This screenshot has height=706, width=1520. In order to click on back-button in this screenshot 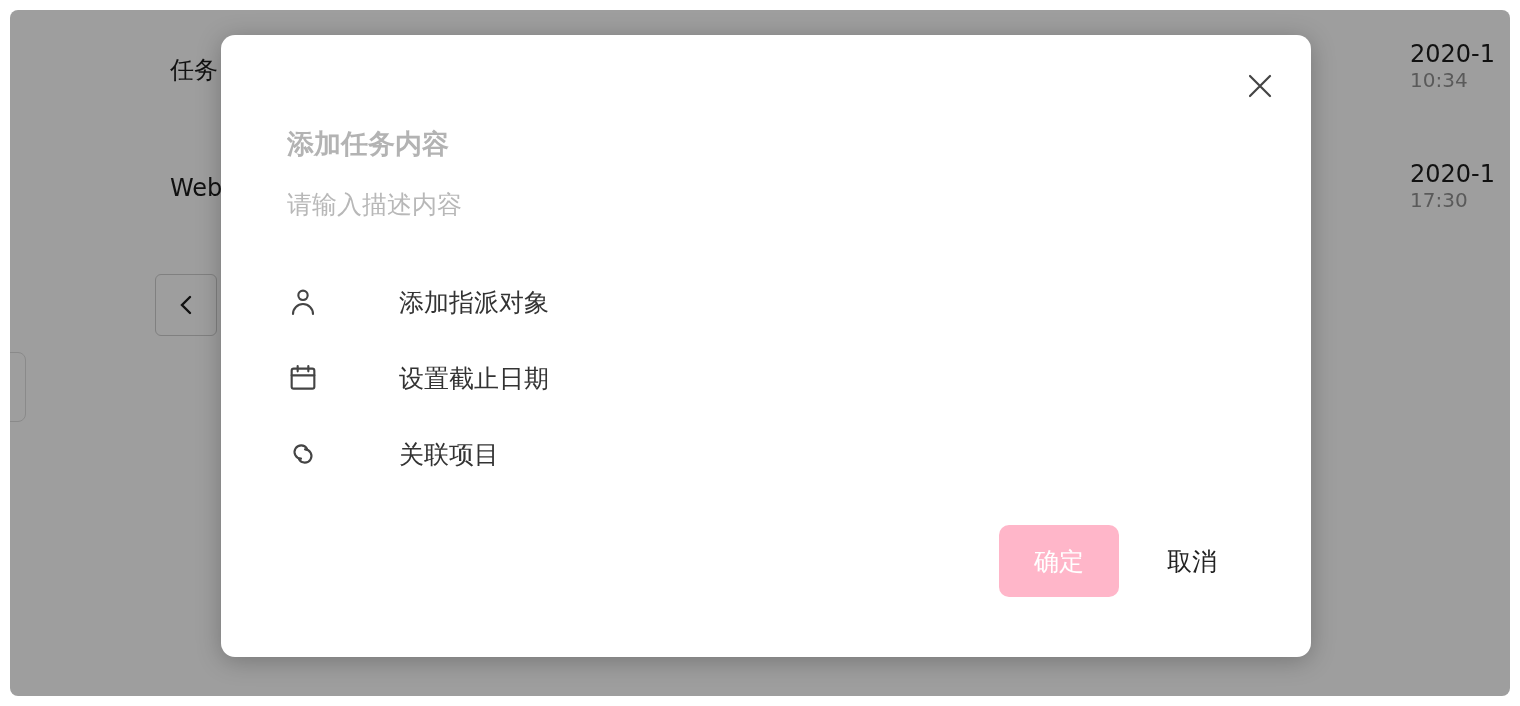, I will do `click(186, 305)`.